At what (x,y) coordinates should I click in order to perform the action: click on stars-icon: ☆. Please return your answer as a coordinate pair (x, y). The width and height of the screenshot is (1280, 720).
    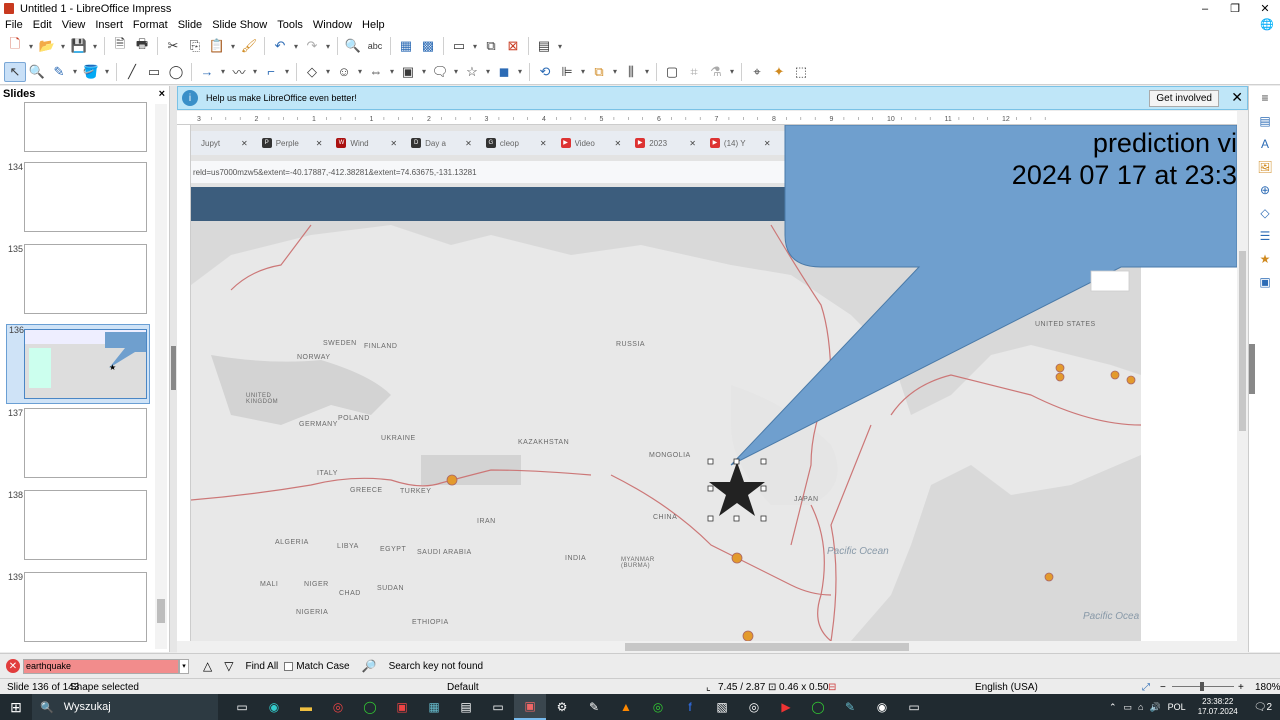
    Looking at the image, I should click on (472, 72).